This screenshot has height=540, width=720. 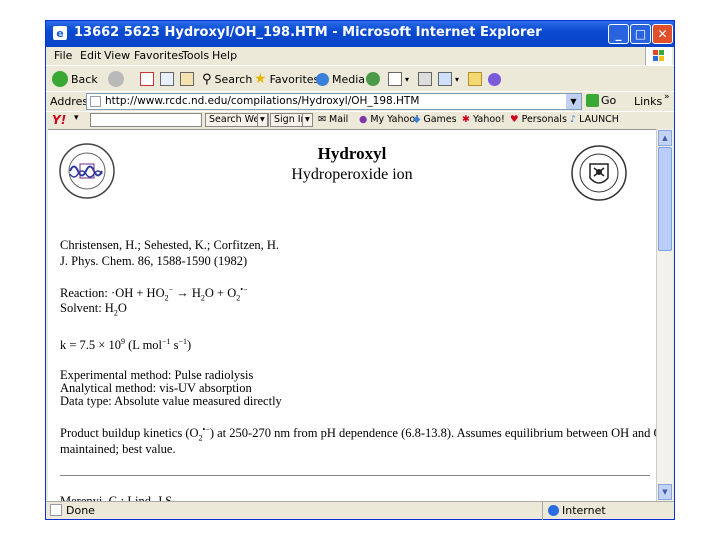 I want to click on my-yahoo-icon: ●, so click(x=363, y=119).